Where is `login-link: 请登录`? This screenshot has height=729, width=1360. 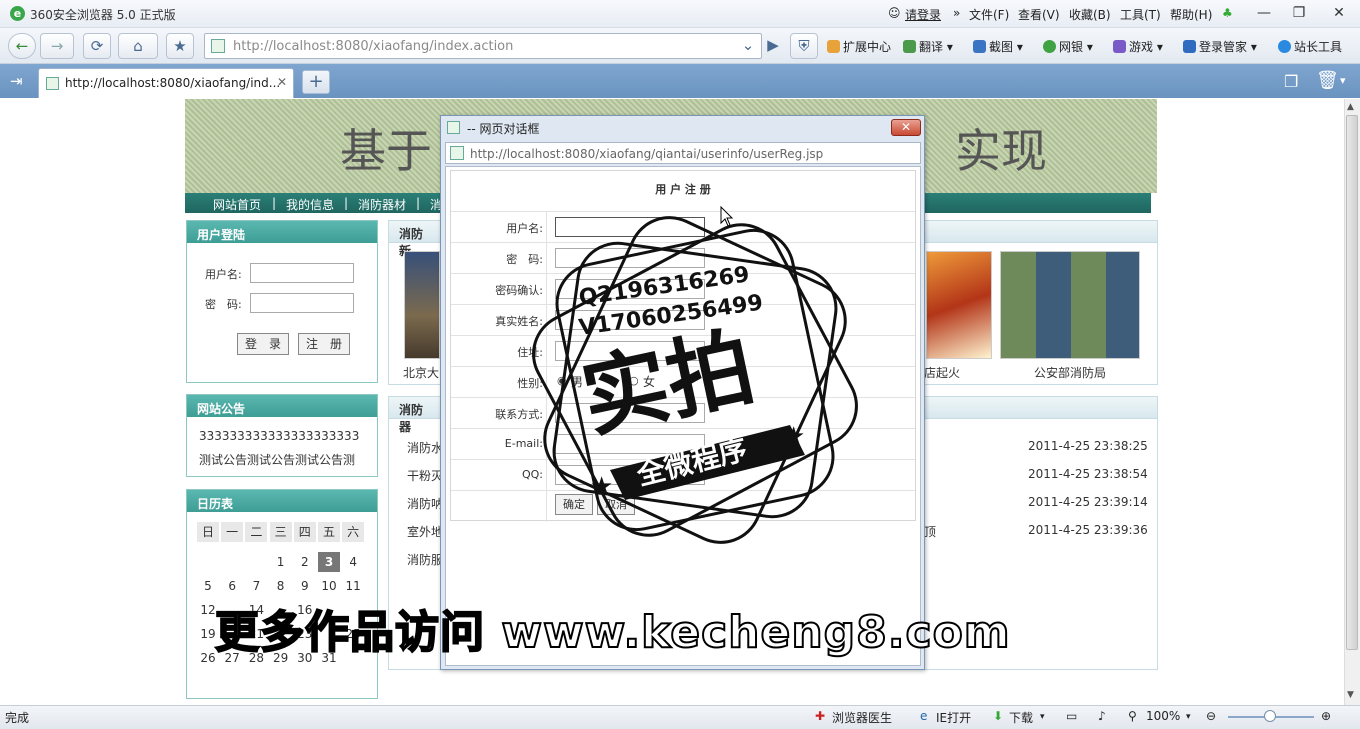 login-link: 请登录 is located at coordinates (923, 14).